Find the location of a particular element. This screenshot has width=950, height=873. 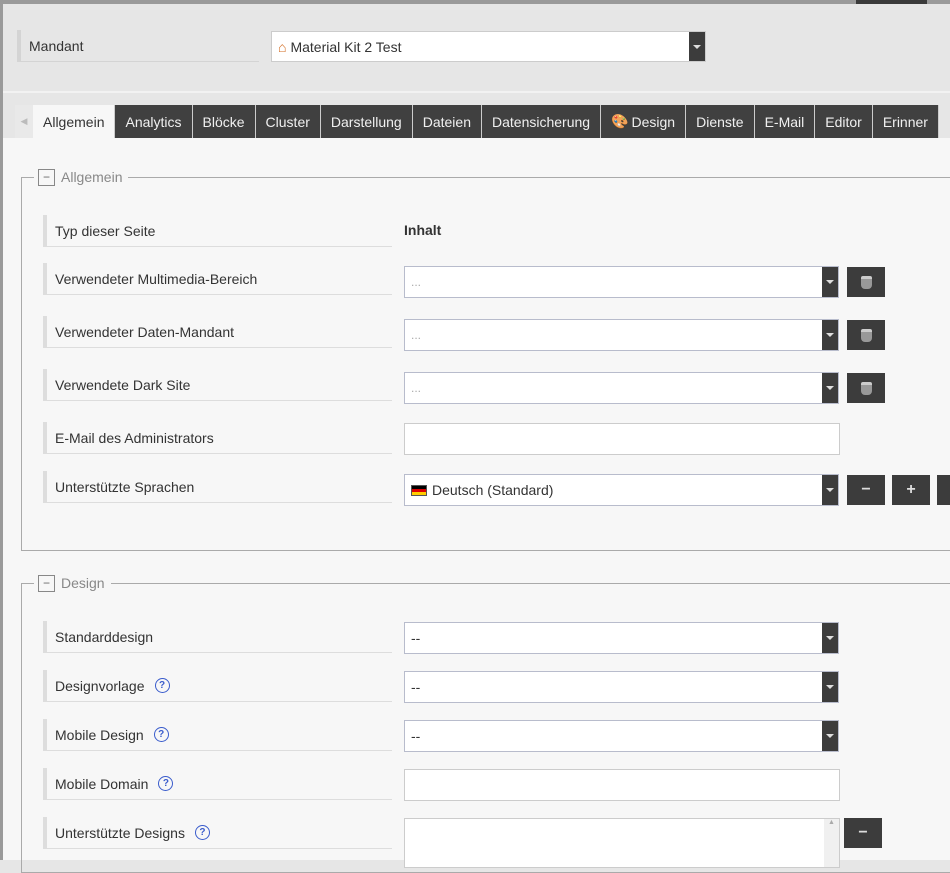

more-button is located at coordinates (943, 490).